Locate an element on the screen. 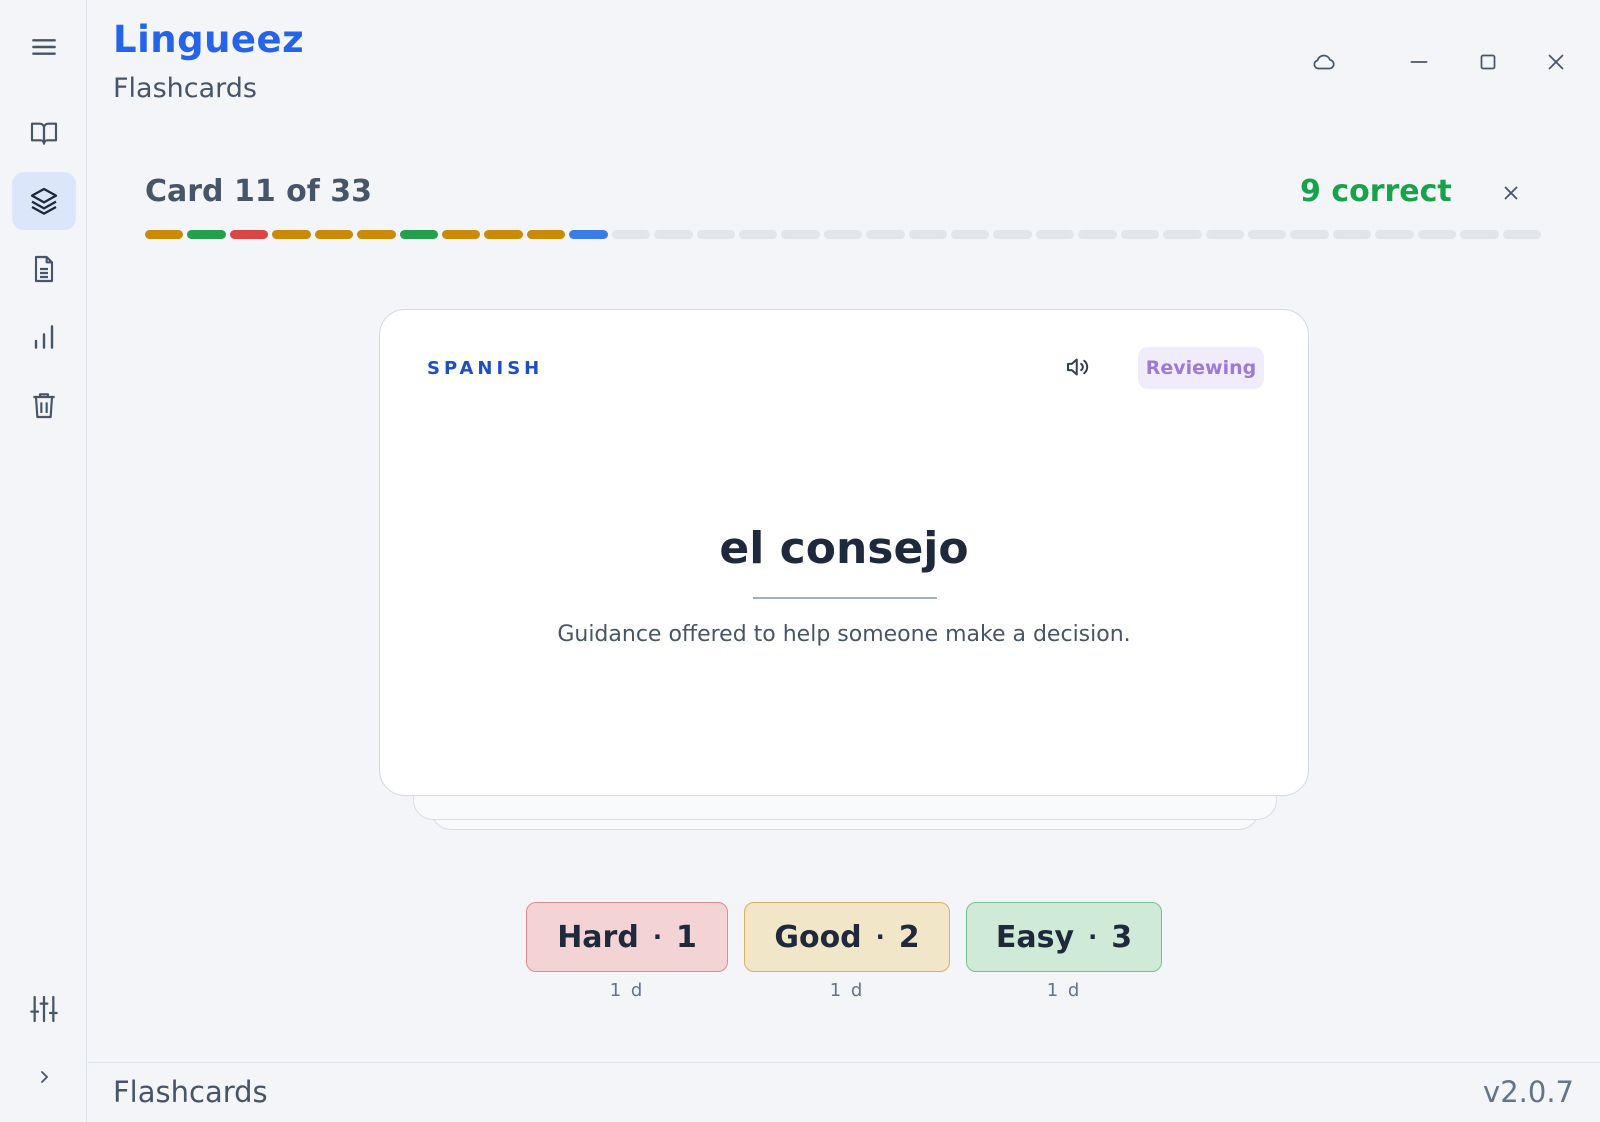 This screenshot has width=1600, height=1122. bar-chart-icon is located at coordinates (44, 337).